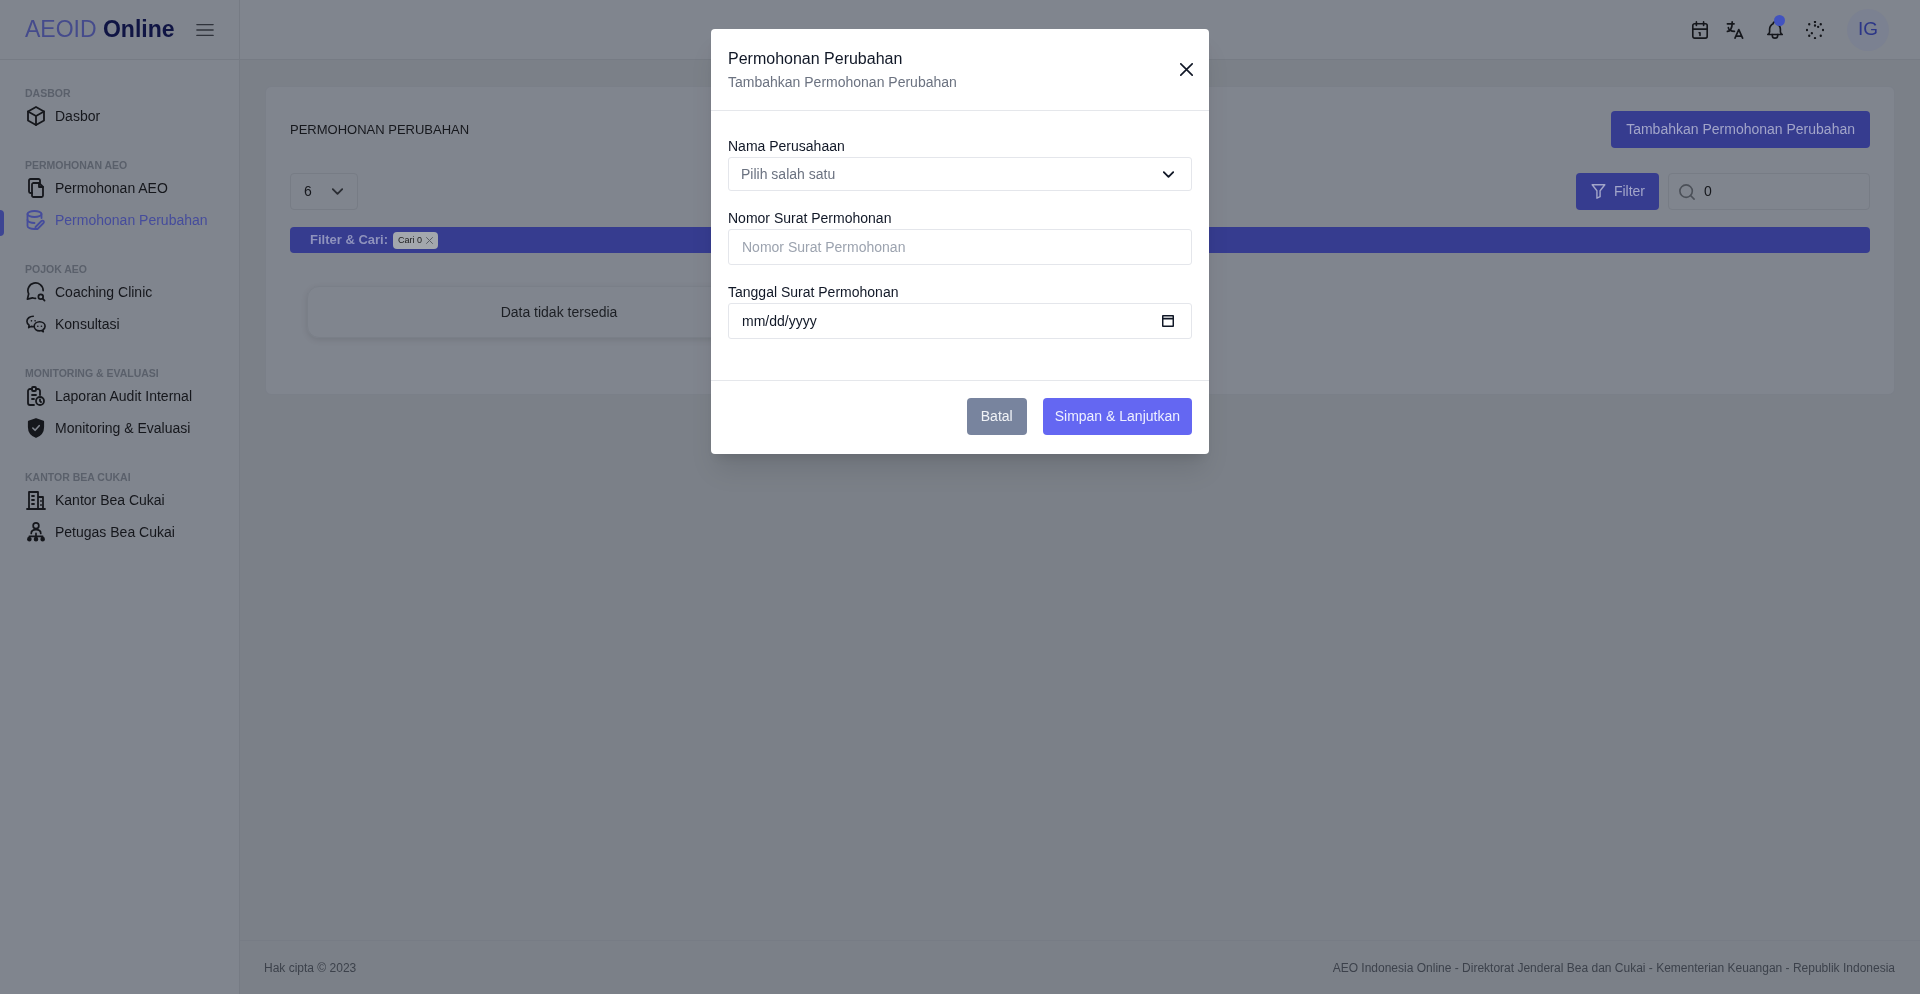 Image resolution: width=1920 pixels, height=994 pixels. Describe the element at coordinates (36, 188) in the screenshot. I see `documents-icon` at that location.